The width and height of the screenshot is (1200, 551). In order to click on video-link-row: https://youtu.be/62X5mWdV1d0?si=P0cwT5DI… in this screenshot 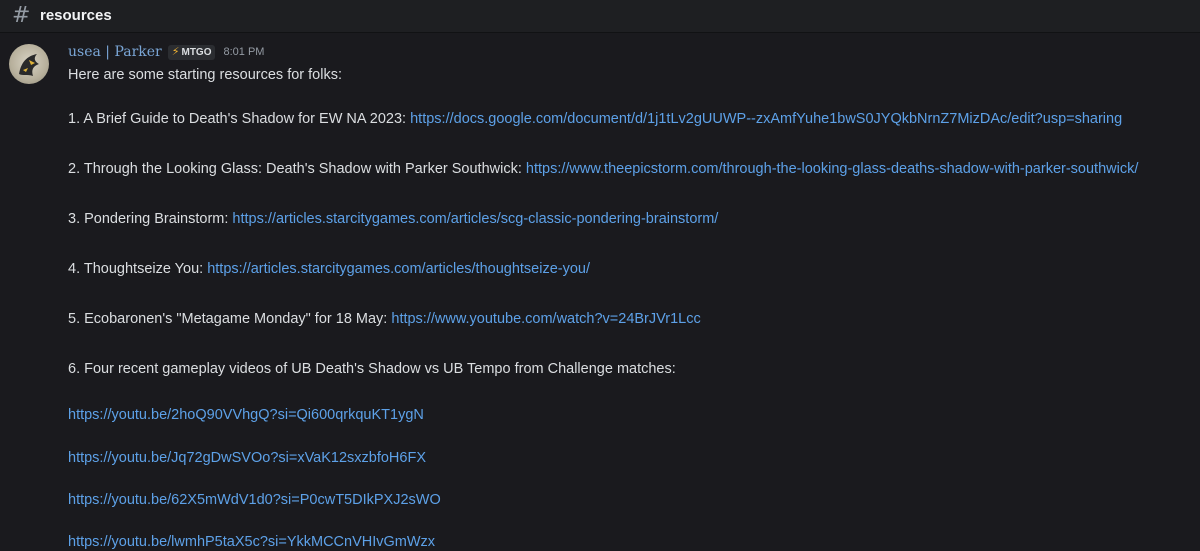, I will do `click(254, 500)`.